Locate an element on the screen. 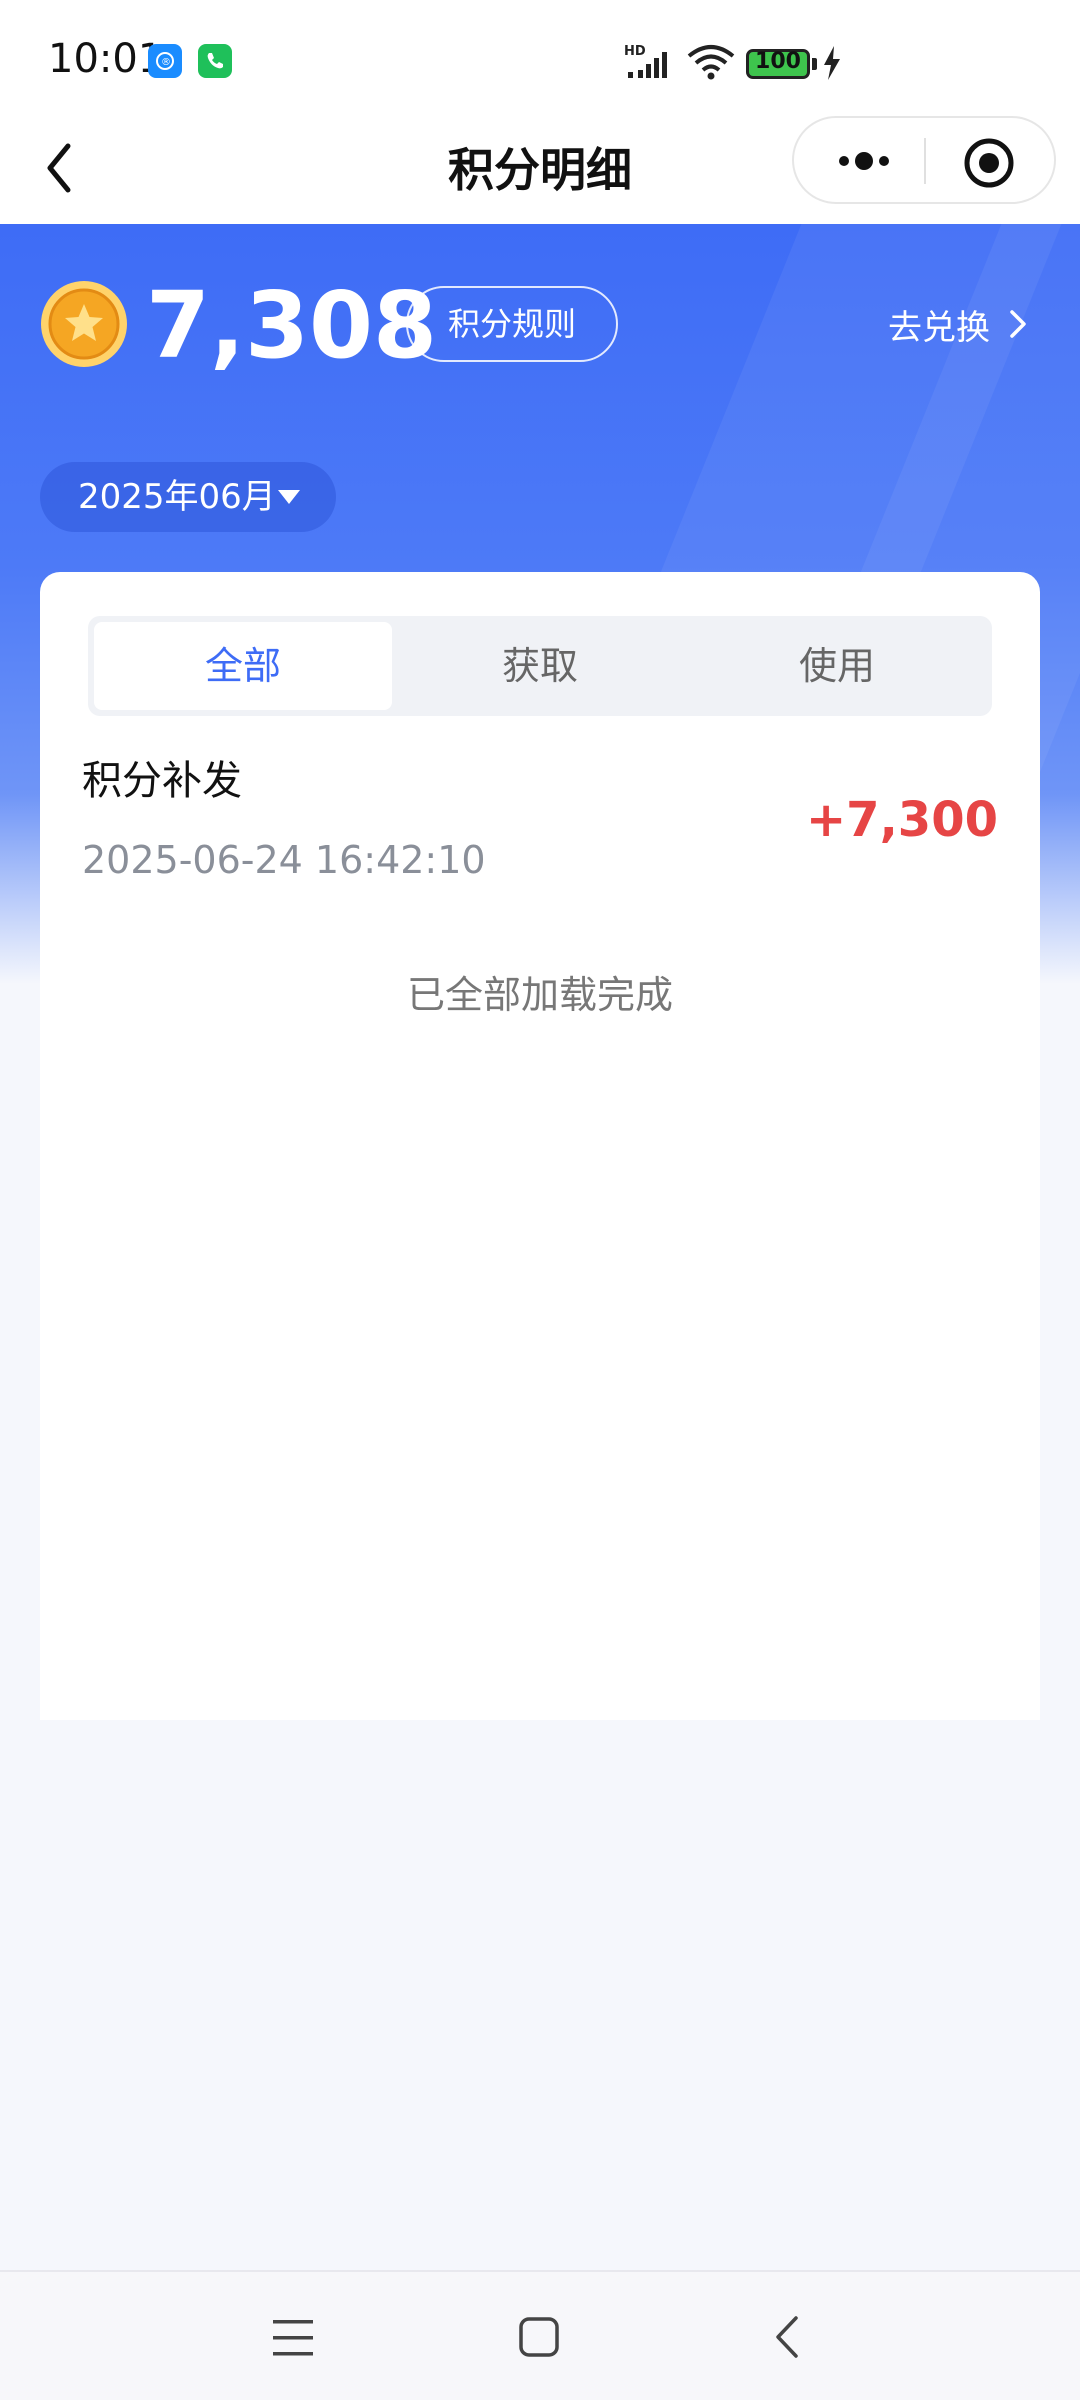 This screenshot has height=2400, width=1080. month-picker: 2025年06月 is located at coordinates (188, 497).